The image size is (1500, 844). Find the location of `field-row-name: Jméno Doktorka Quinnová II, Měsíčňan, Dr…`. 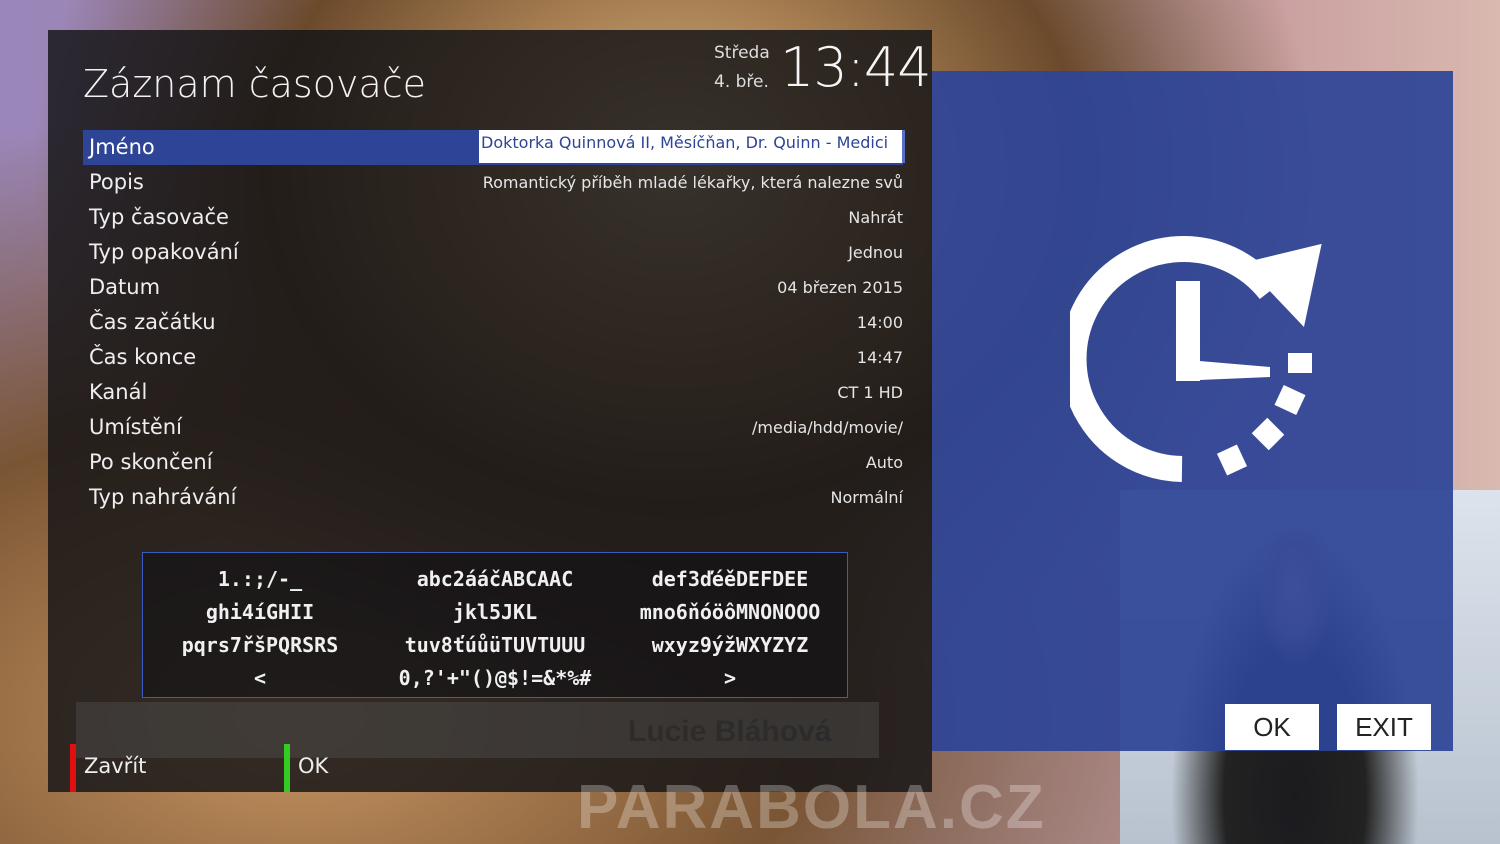

field-row-name: Jméno Doktorka Quinnová II, Měsíčňan, Dr… is located at coordinates (494, 147).